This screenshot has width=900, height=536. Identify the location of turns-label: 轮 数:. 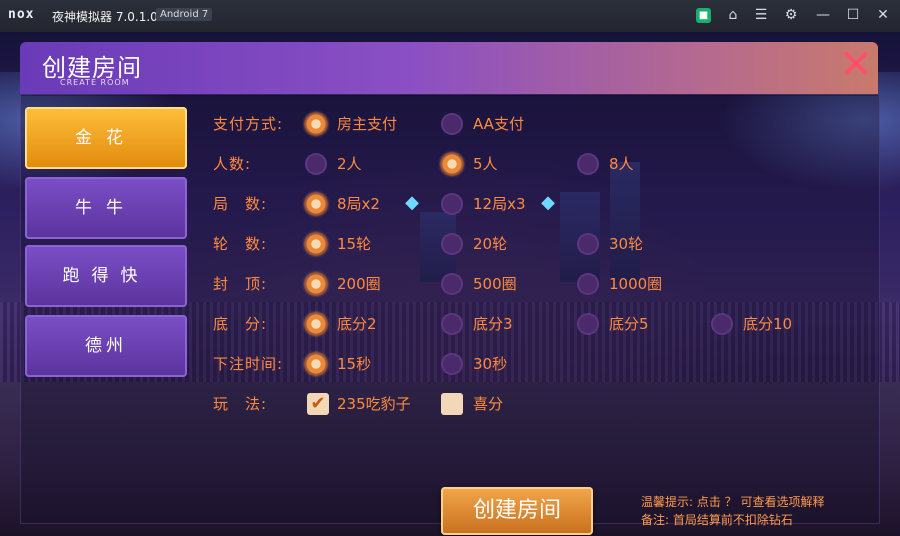
(240, 244).